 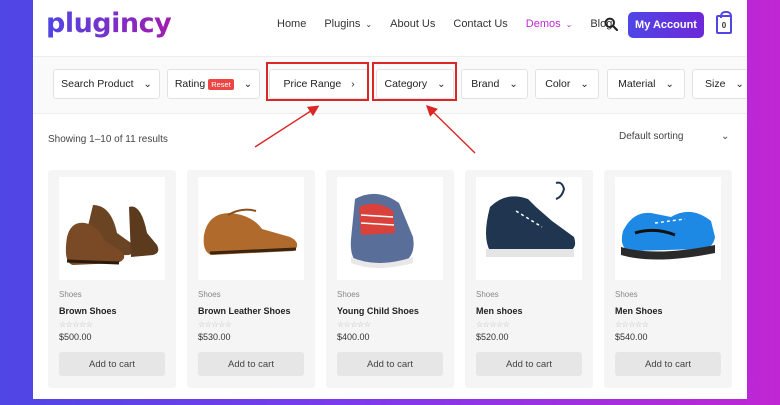 What do you see at coordinates (611, 24) in the screenshot?
I see `search-icon` at bounding box center [611, 24].